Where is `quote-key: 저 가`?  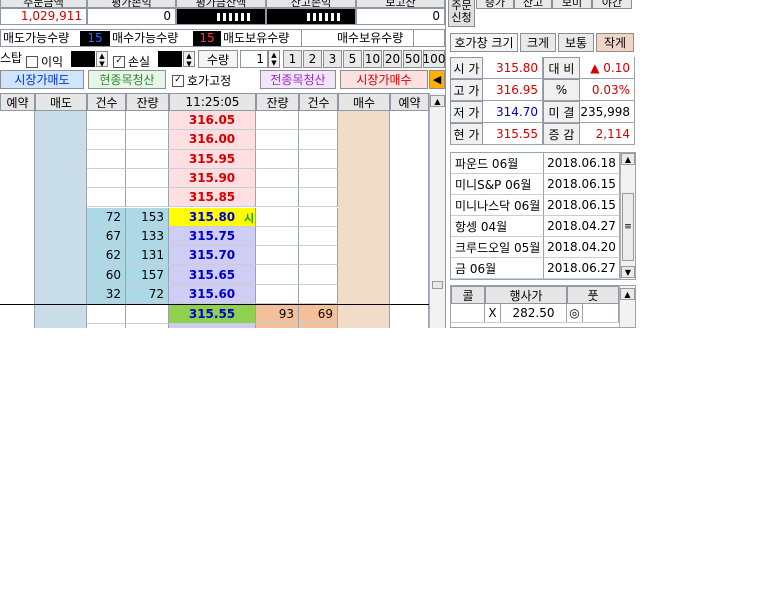
quote-key: 저 가 is located at coordinates (466, 112).